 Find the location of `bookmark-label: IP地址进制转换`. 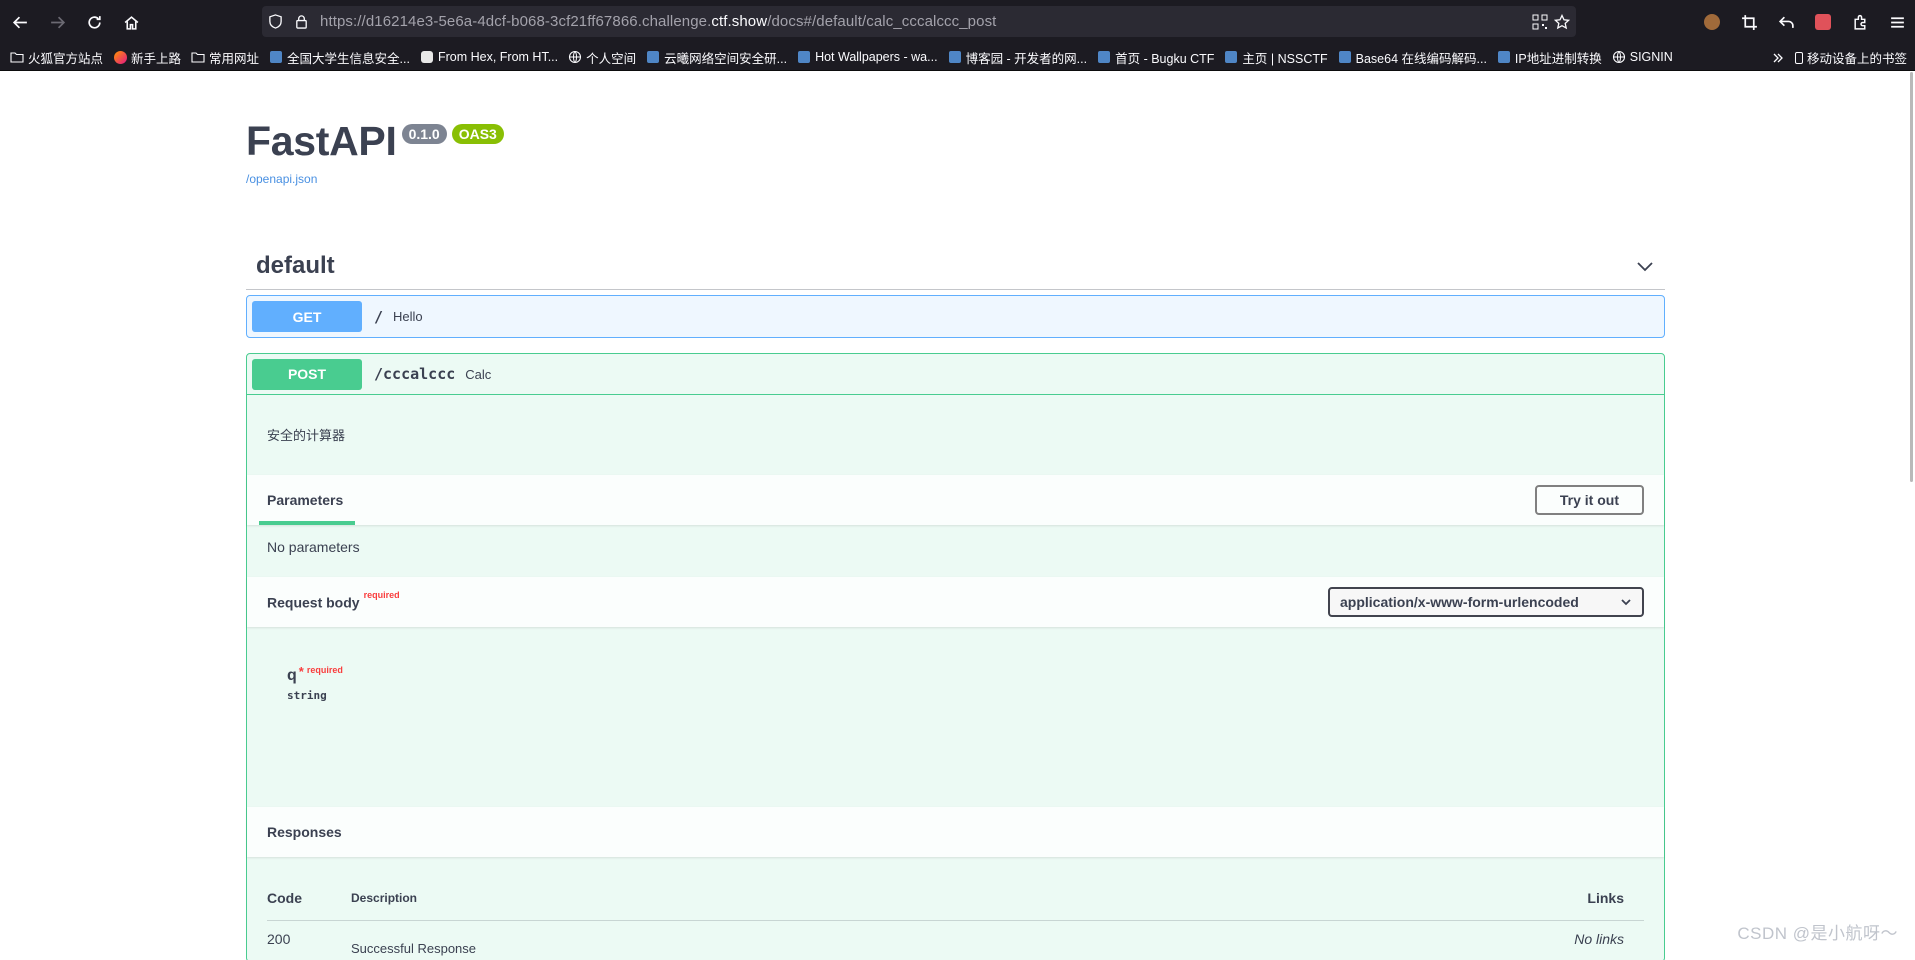

bookmark-label: IP地址进制转换 is located at coordinates (1558, 58).